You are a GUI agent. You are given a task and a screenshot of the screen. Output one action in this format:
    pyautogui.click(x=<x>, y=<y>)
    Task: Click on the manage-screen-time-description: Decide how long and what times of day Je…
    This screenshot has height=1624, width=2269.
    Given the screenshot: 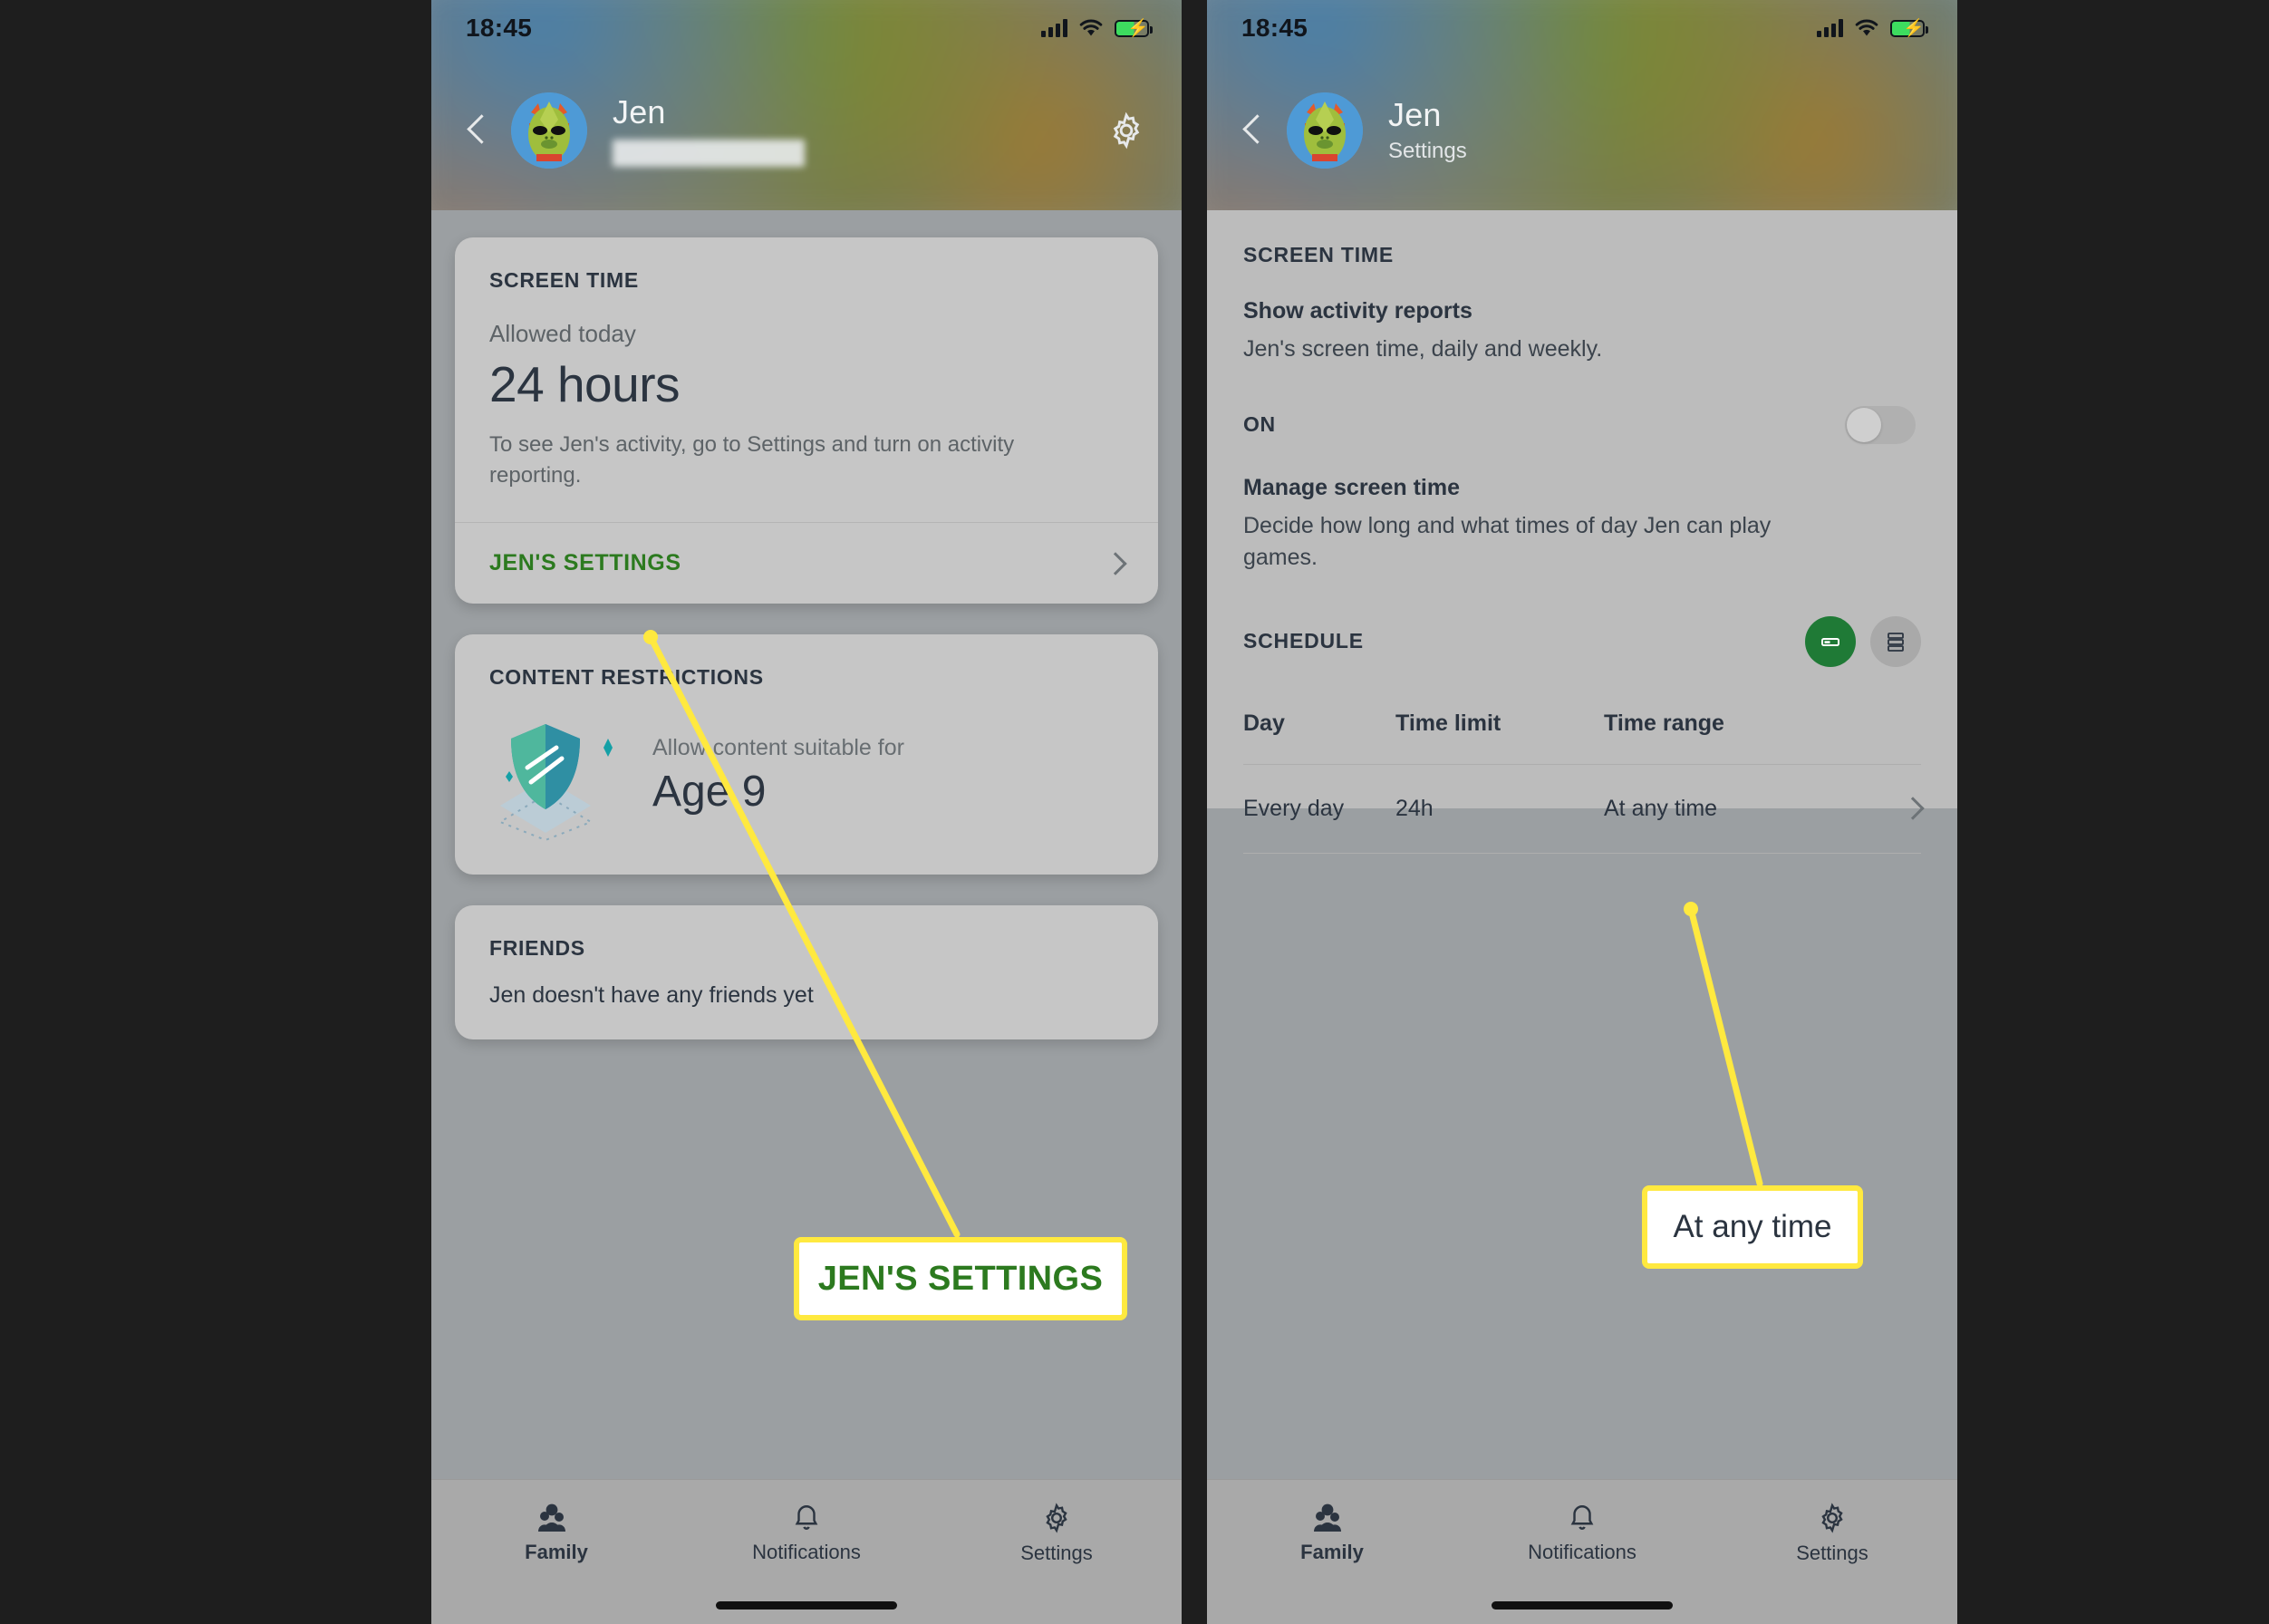 What is the action you would take?
    pyautogui.click(x=1507, y=541)
    